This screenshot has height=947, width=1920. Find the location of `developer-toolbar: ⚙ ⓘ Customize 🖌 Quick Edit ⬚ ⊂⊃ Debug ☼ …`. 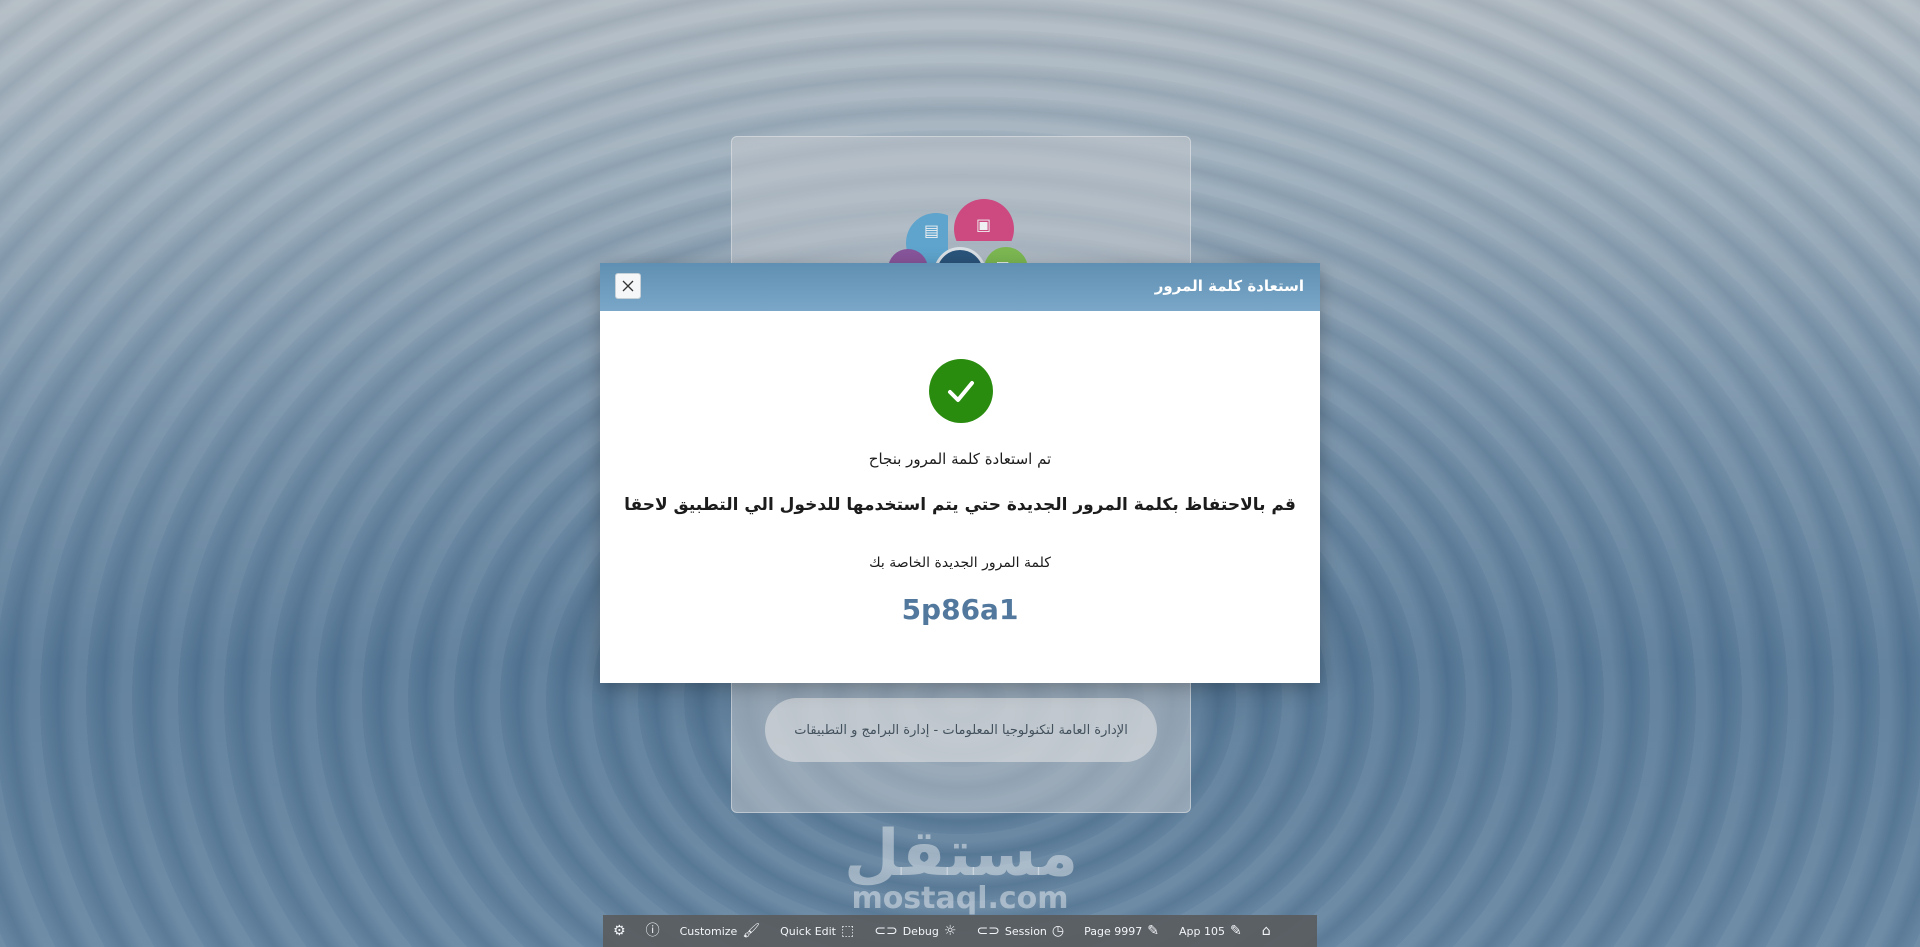

developer-toolbar: ⚙ ⓘ Customize 🖌 Quick Edit ⬚ ⊂⊃ Debug ☼ … is located at coordinates (960, 931).